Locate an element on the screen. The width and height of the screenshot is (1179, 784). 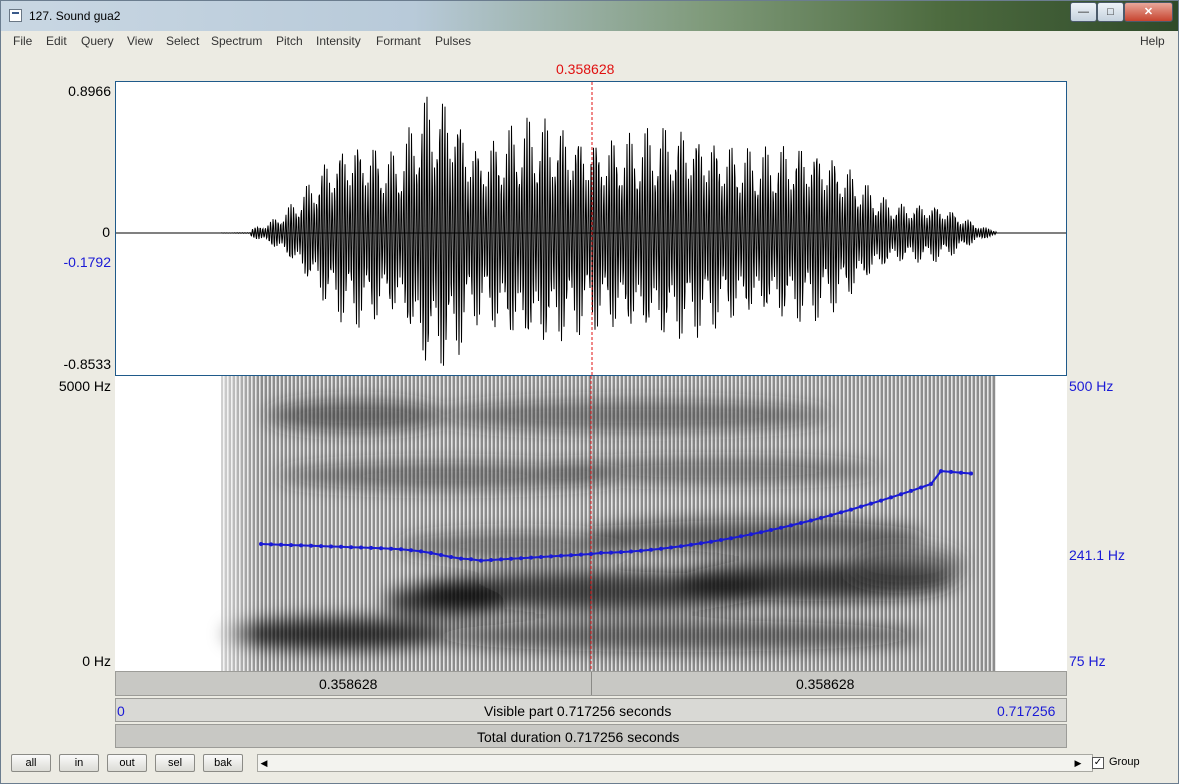
total-duration-bar: Total duration 0.717256 seconds is located at coordinates (591, 736).